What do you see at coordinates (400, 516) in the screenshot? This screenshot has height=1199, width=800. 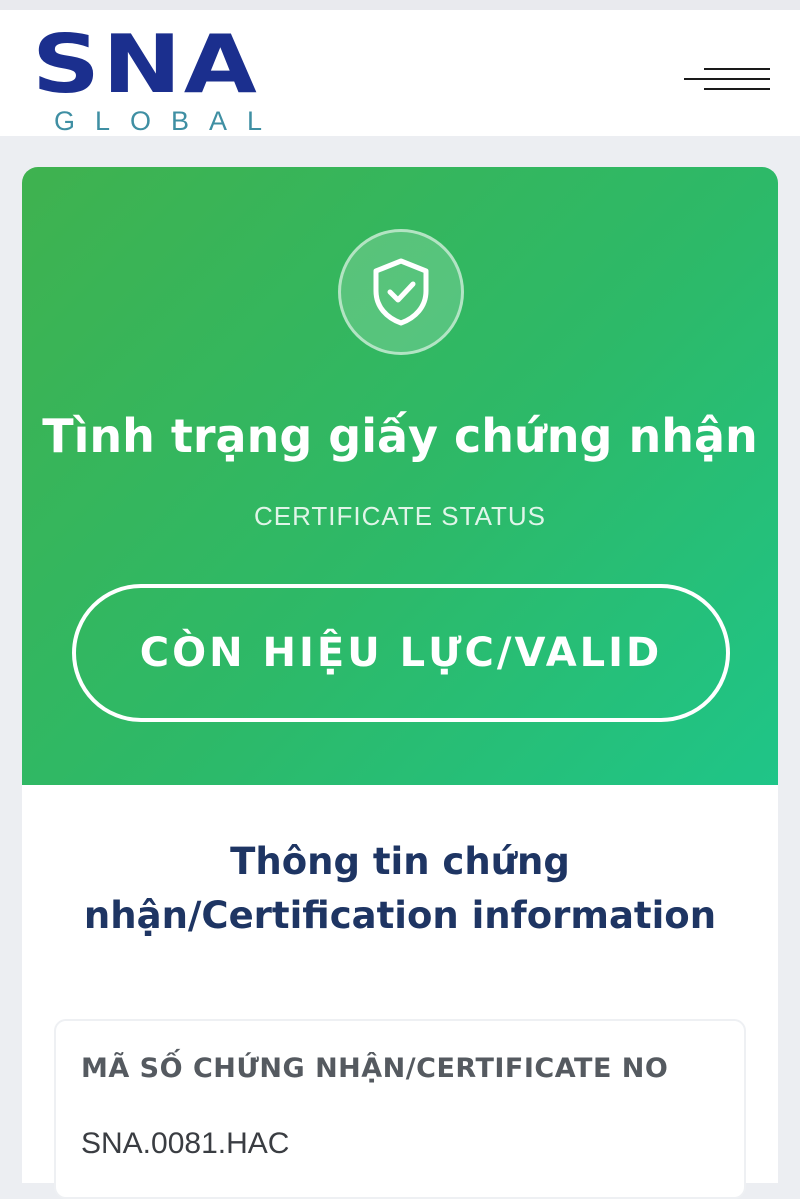 I see `status-subtitle: CERTIFICATE STATUS` at bounding box center [400, 516].